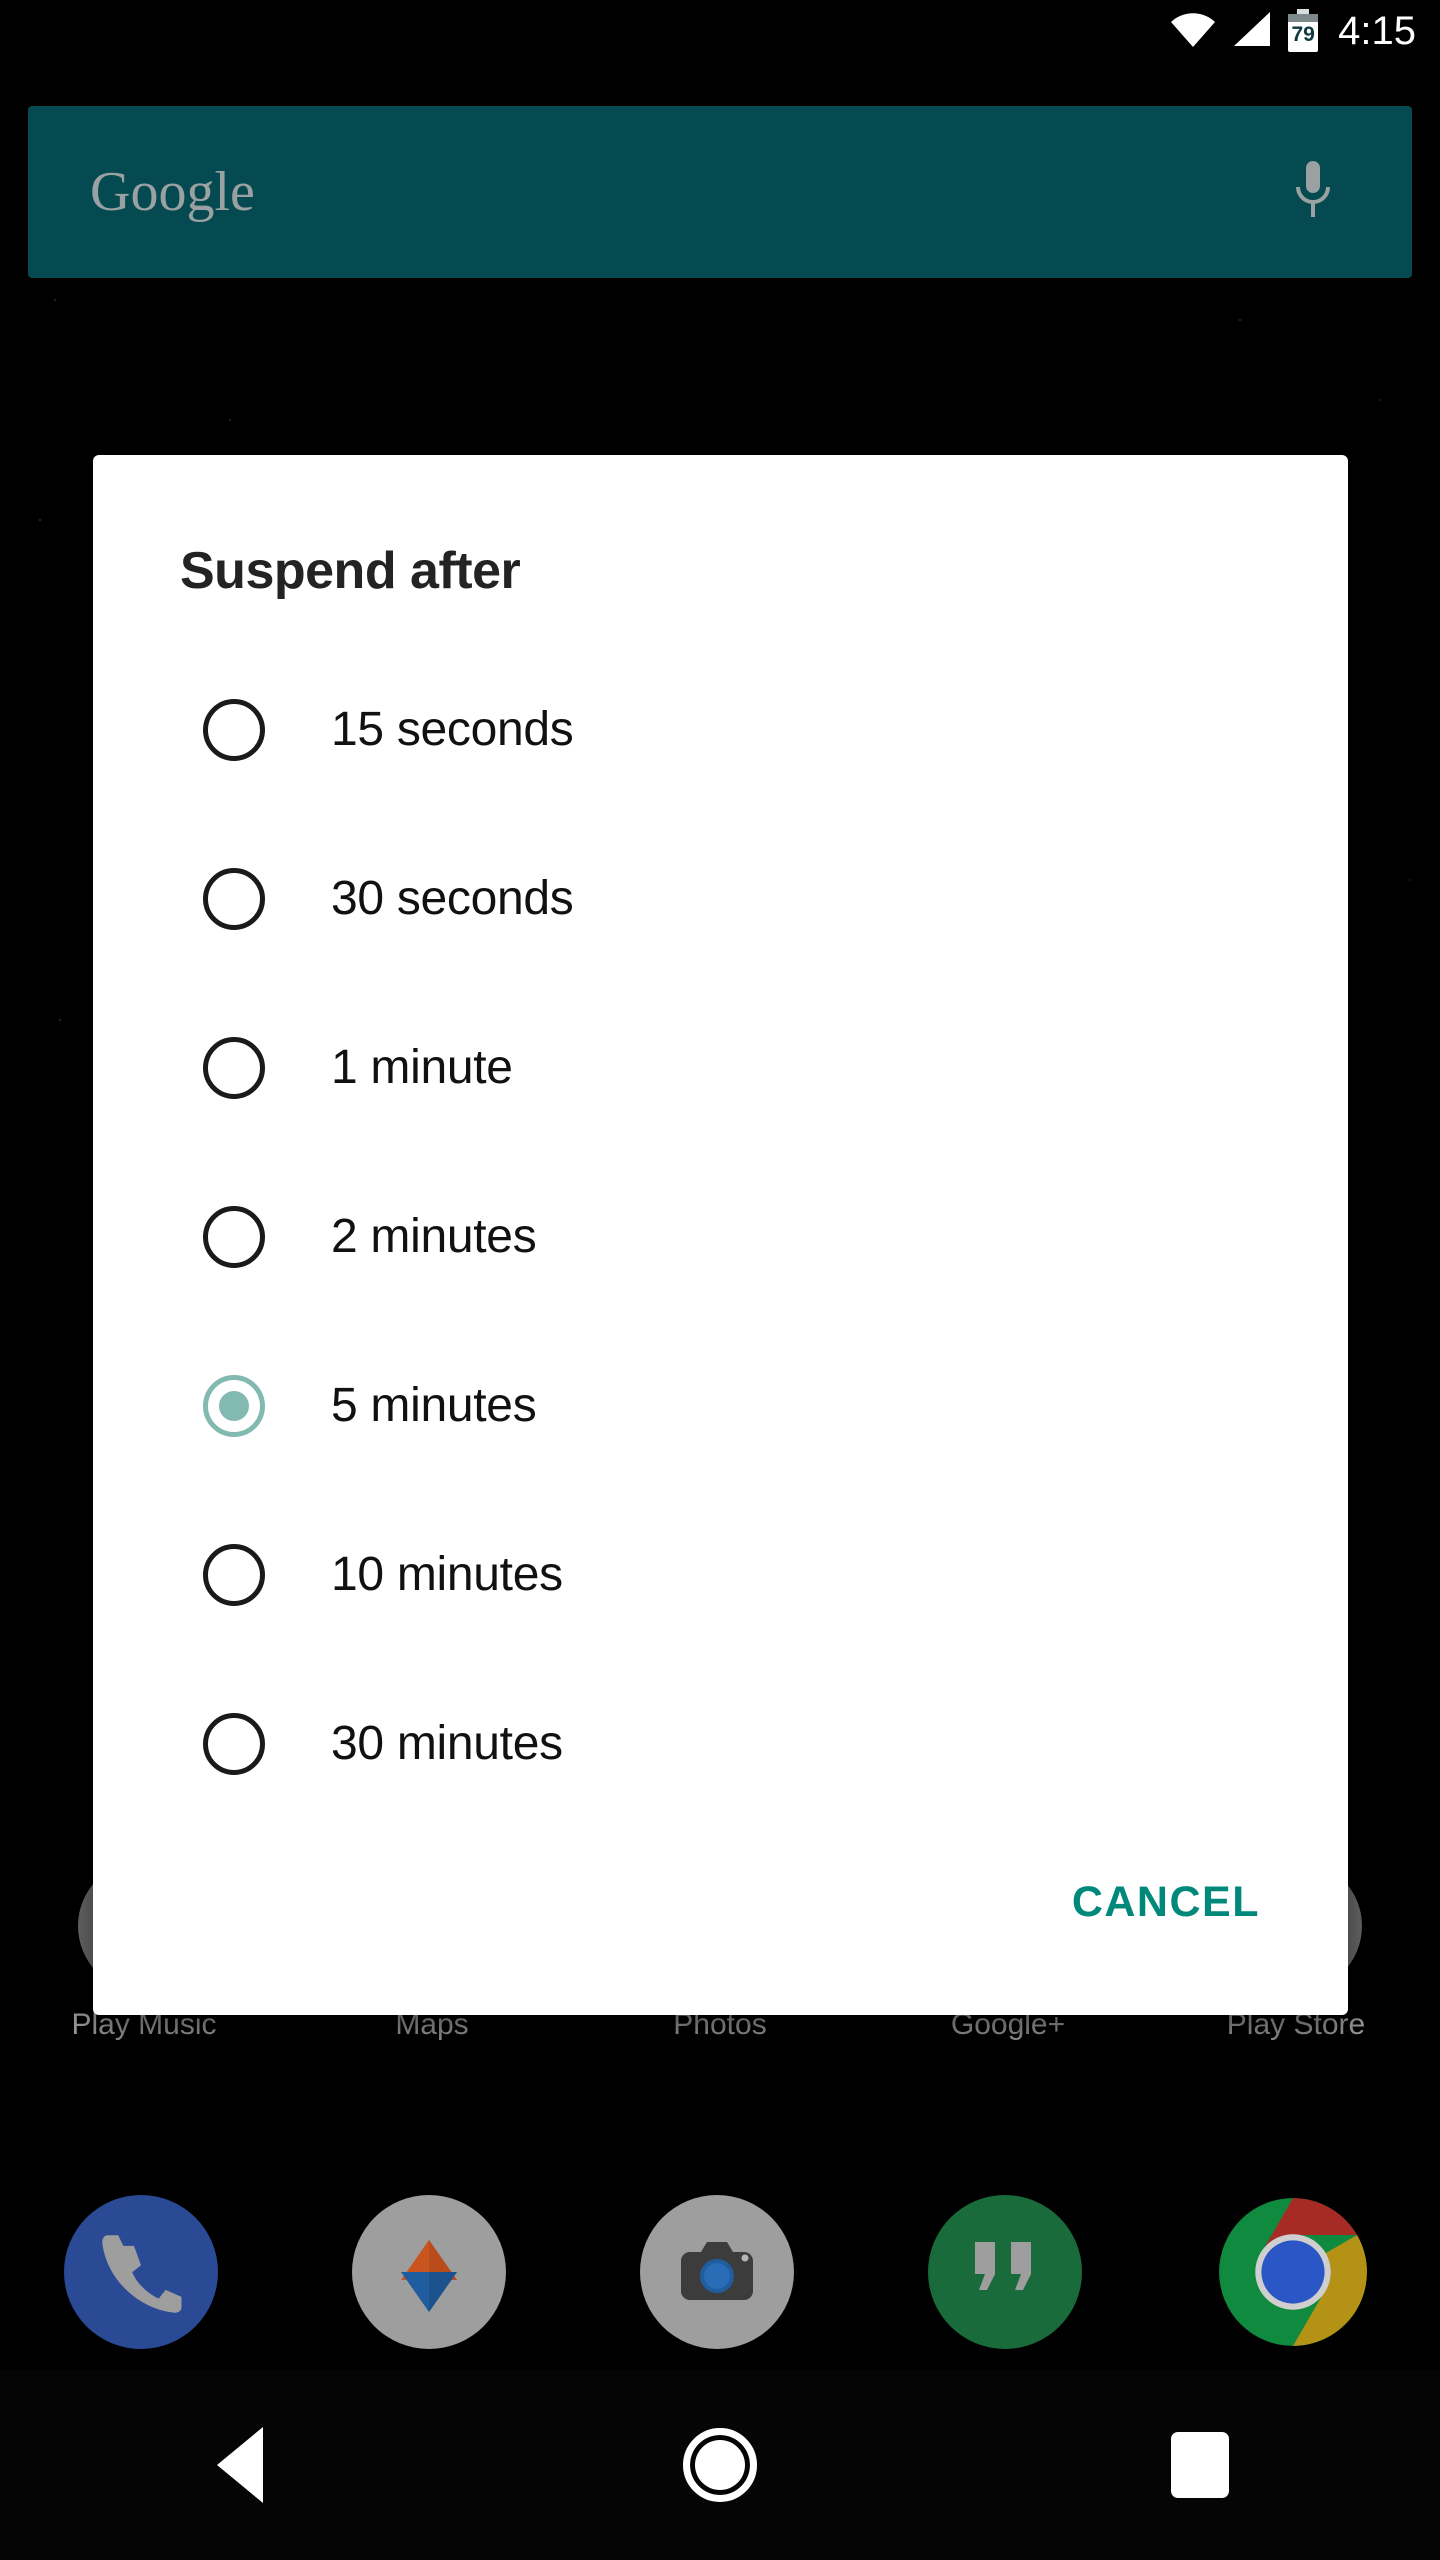 Image resolution: width=1440 pixels, height=2560 pixels. I want to click on recents-square-icon, so click(1200, 2465).